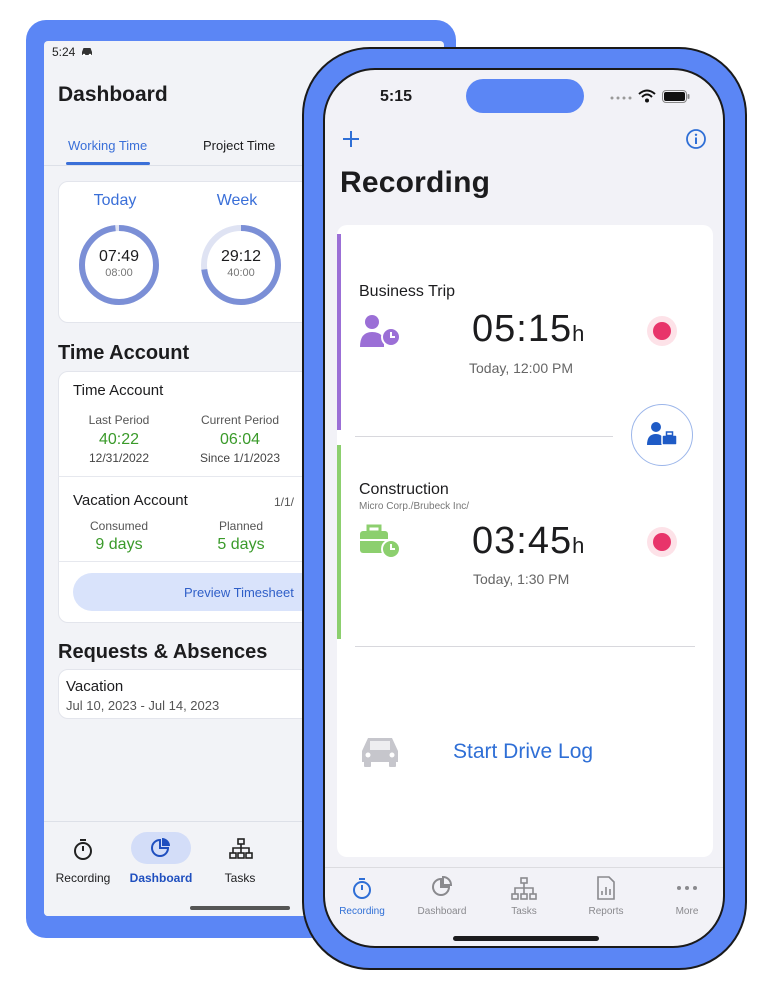 The image size is (768, 998). I want to click on tab-working-time: Working Time, so click(107, 145).